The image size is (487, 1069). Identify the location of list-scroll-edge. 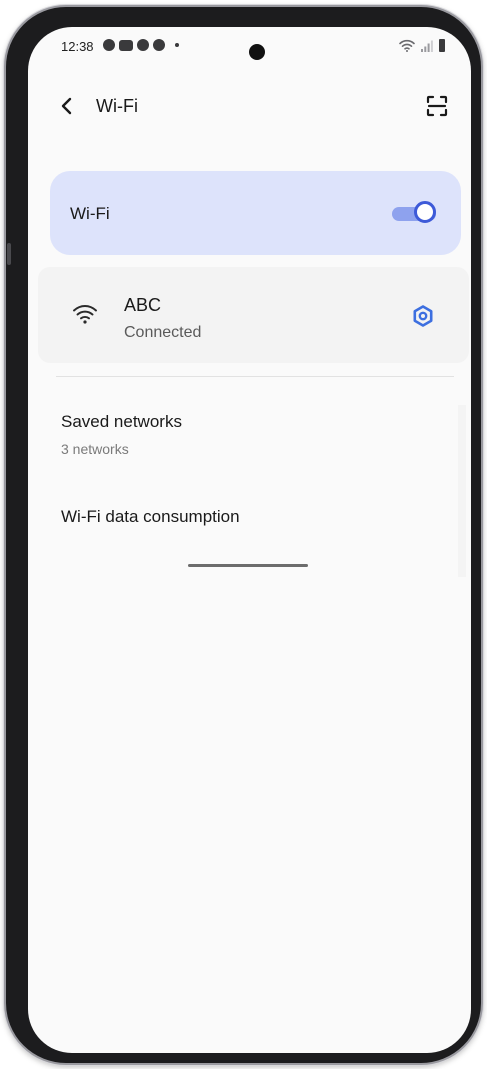
(462, 491).